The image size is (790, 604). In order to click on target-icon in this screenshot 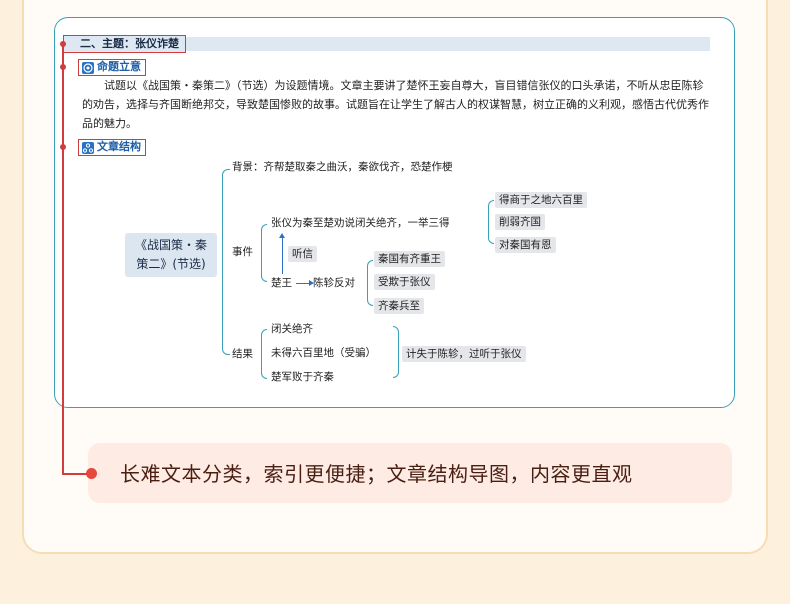, I will do `click(88, 67)`.